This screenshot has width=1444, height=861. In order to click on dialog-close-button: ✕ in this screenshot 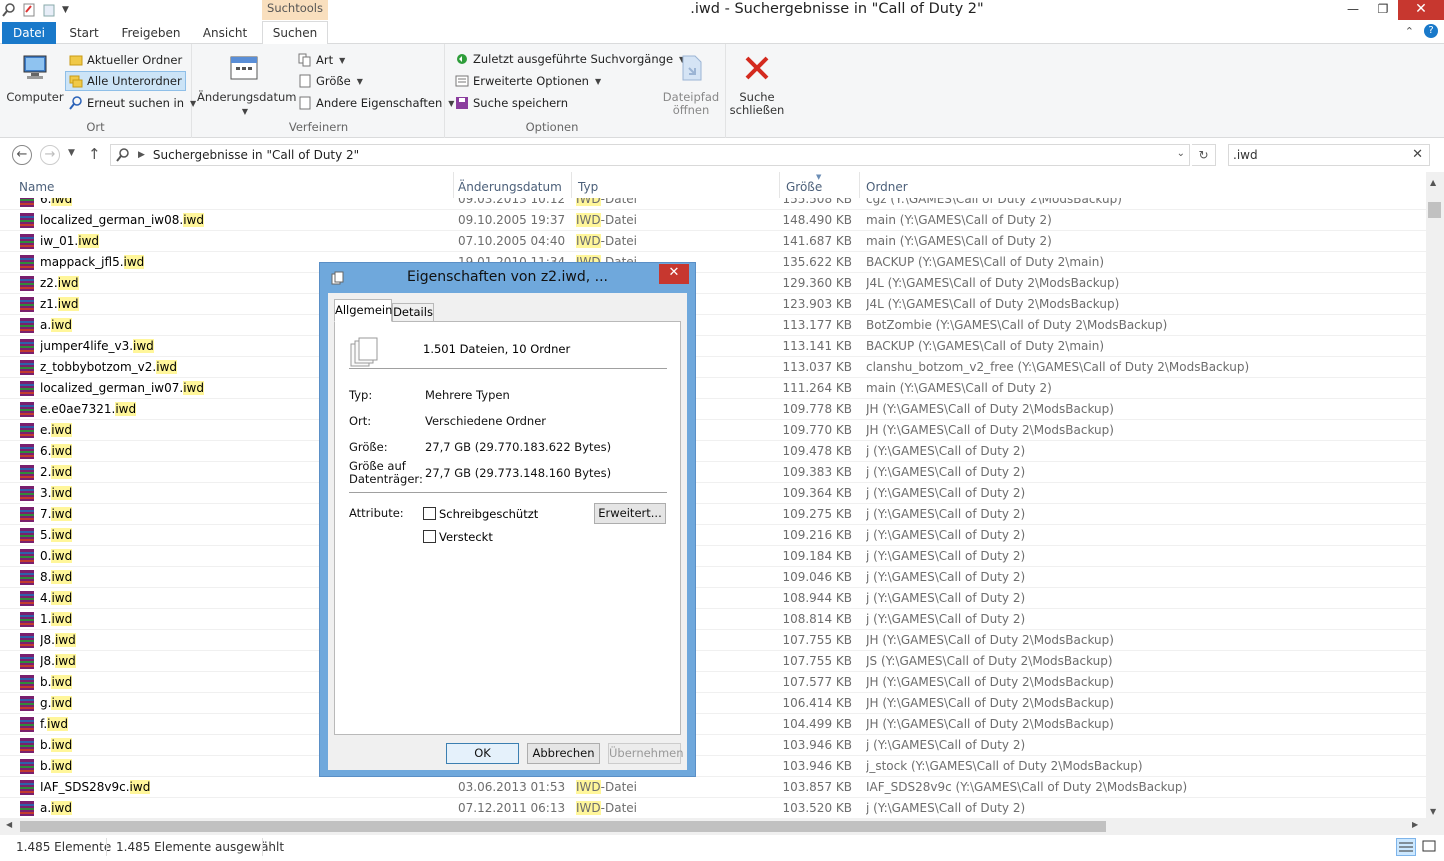, I will do `click(674, 274)`.